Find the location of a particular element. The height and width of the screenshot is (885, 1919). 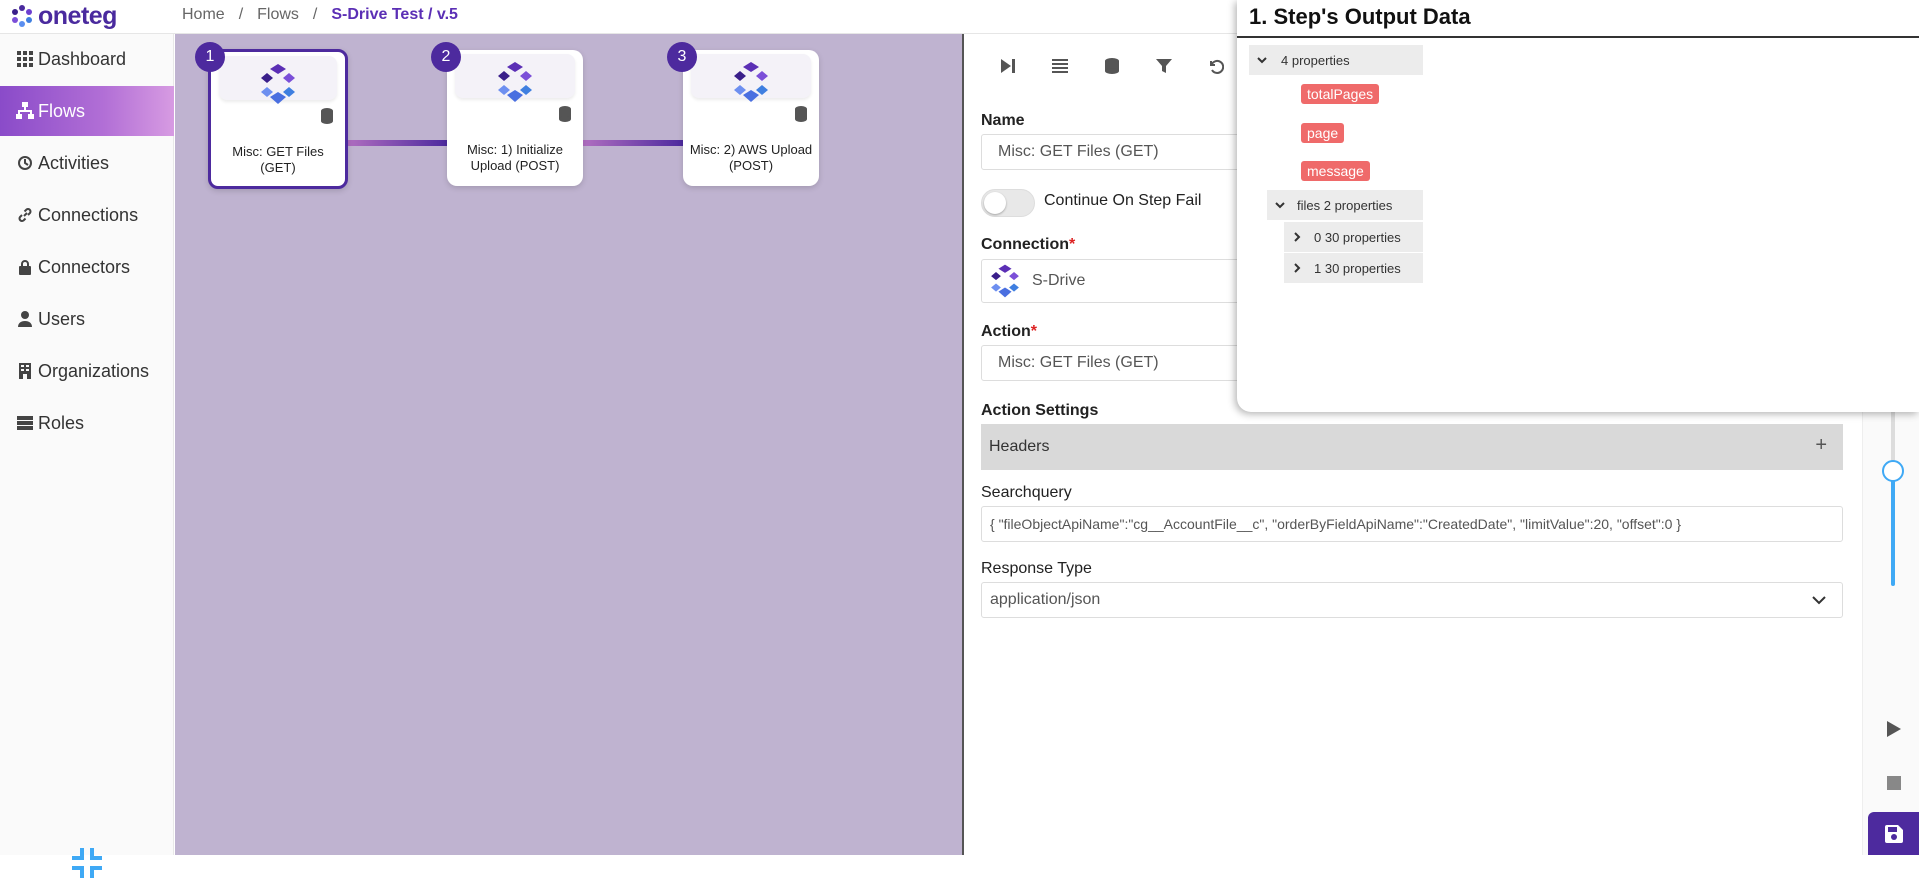

flow-step-node: Misc: 1) Initialize Upload (POST) is located at coordinates (515, 118).